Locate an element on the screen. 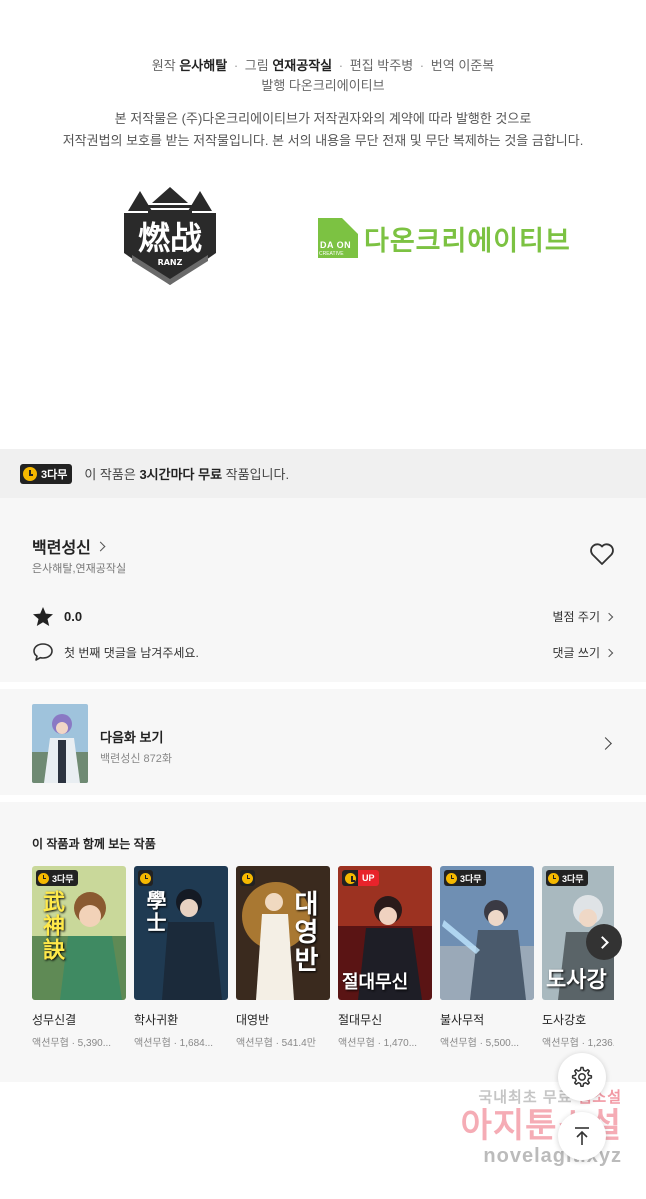  write-comment-button: 댓글 쓰기 is located at coordinates (583, 652).